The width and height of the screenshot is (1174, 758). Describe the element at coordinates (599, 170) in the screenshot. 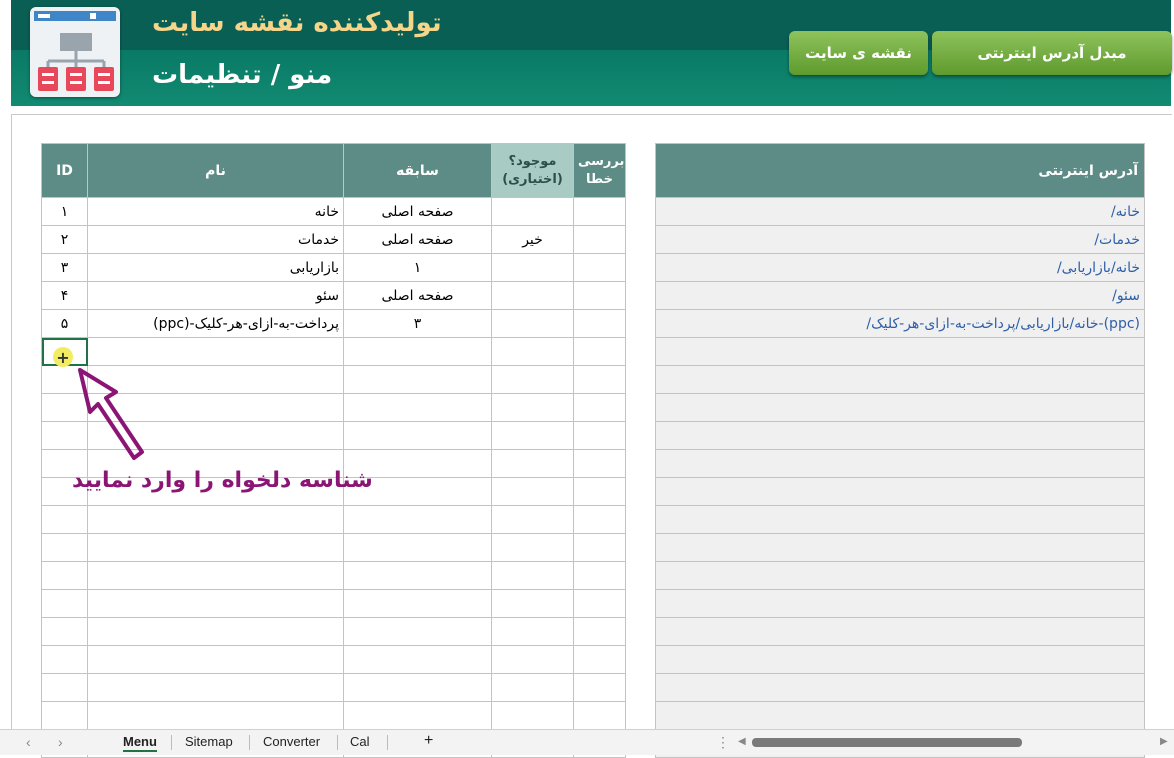

I see `col-header-check: بررسی خطا` at that location.